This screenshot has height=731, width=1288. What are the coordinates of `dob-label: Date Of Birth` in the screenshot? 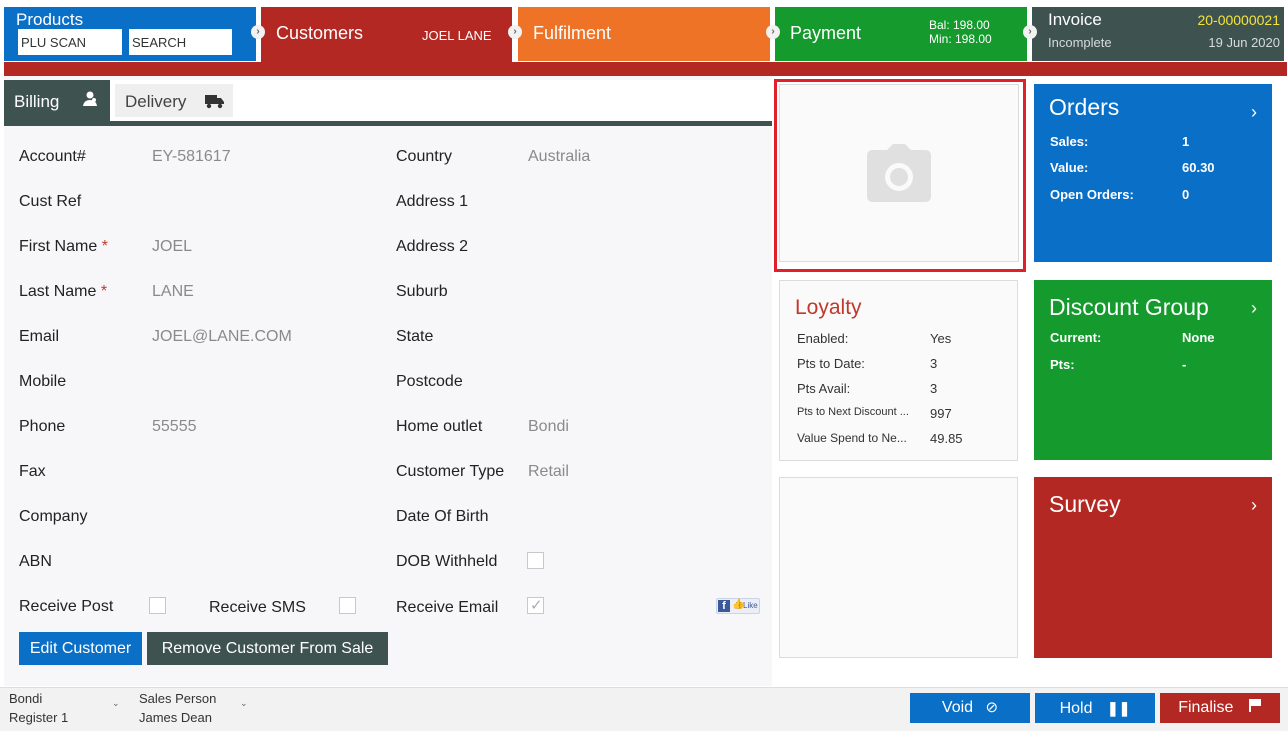 It's located at (442, 516).